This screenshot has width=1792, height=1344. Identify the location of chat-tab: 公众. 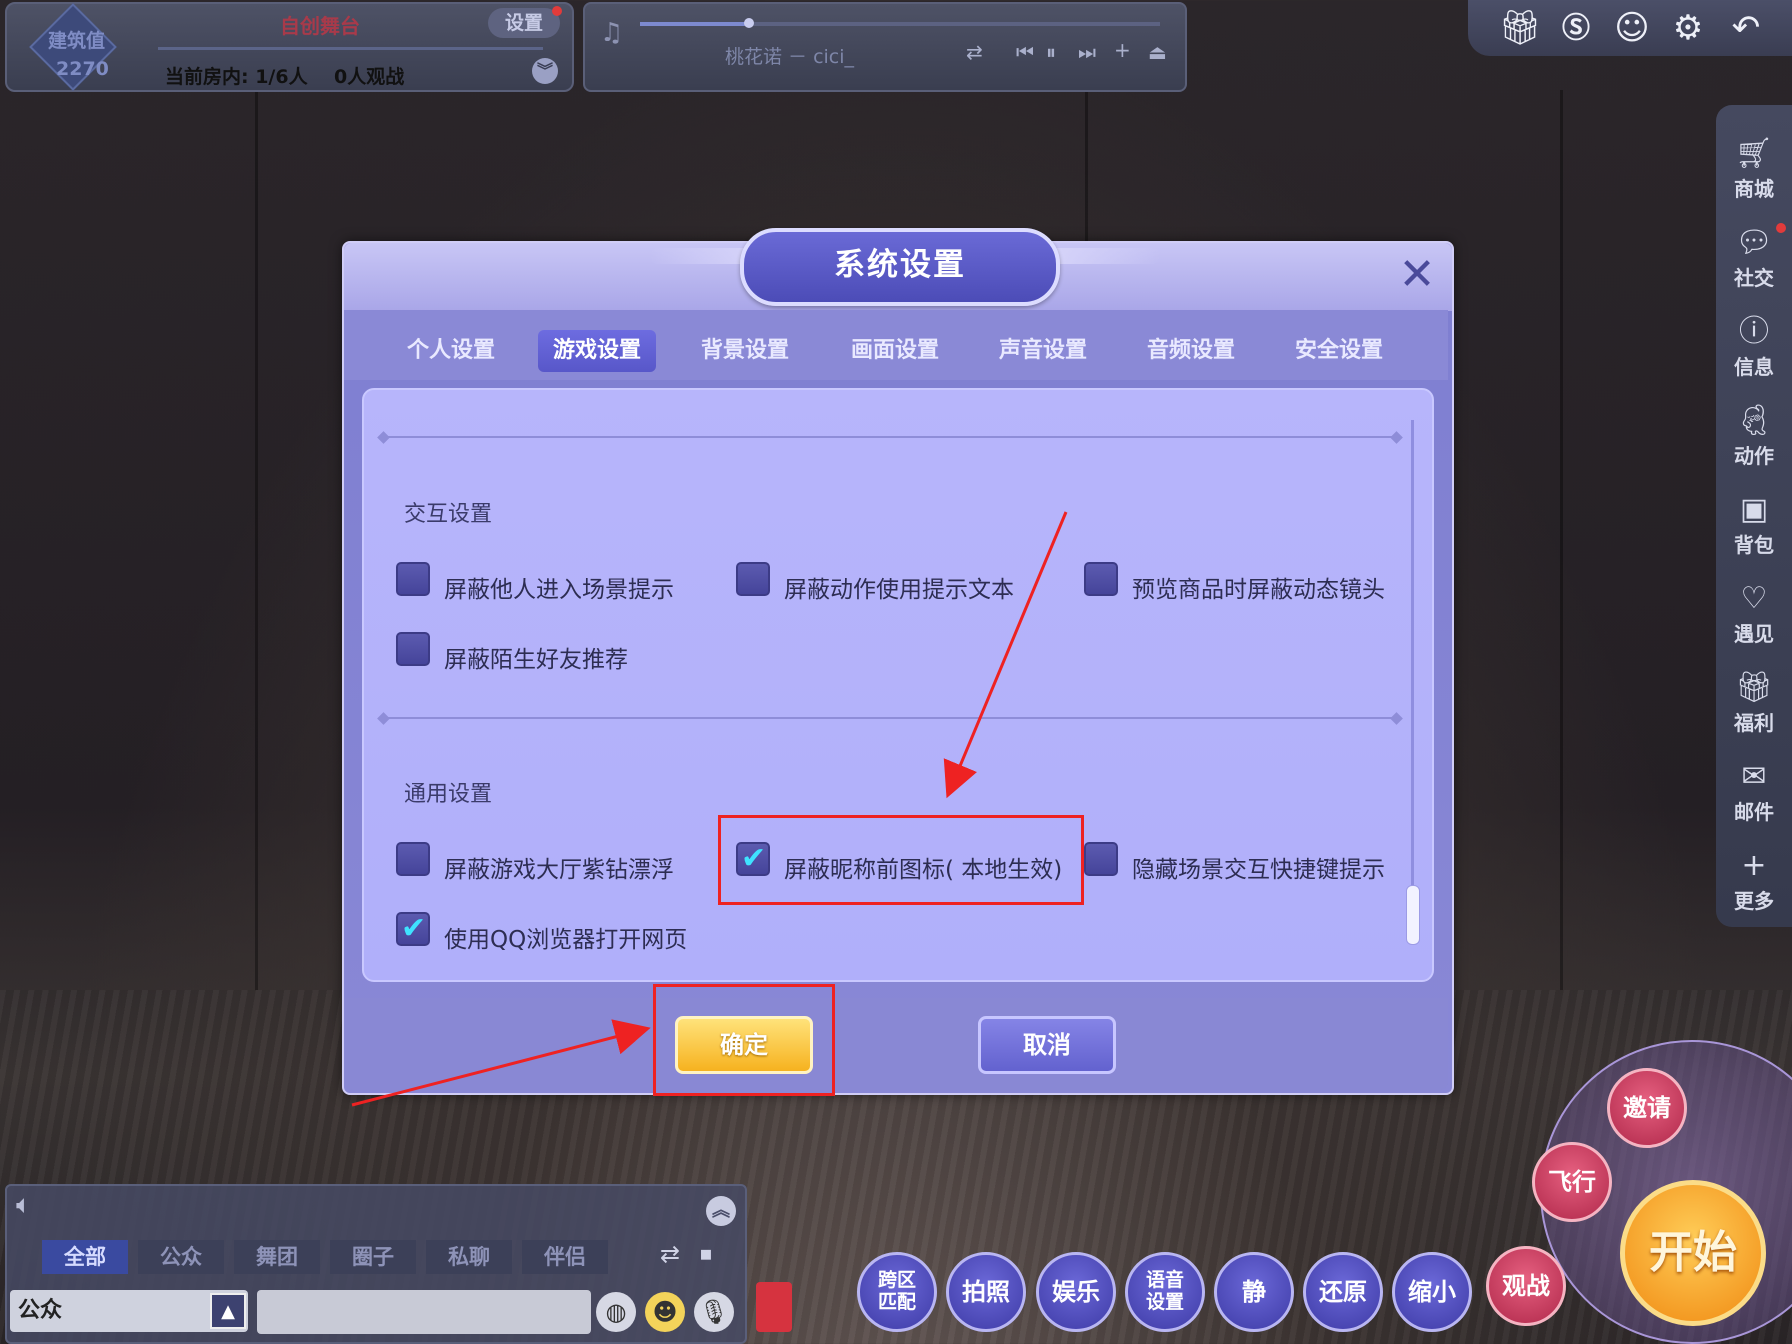
(181, 1257).